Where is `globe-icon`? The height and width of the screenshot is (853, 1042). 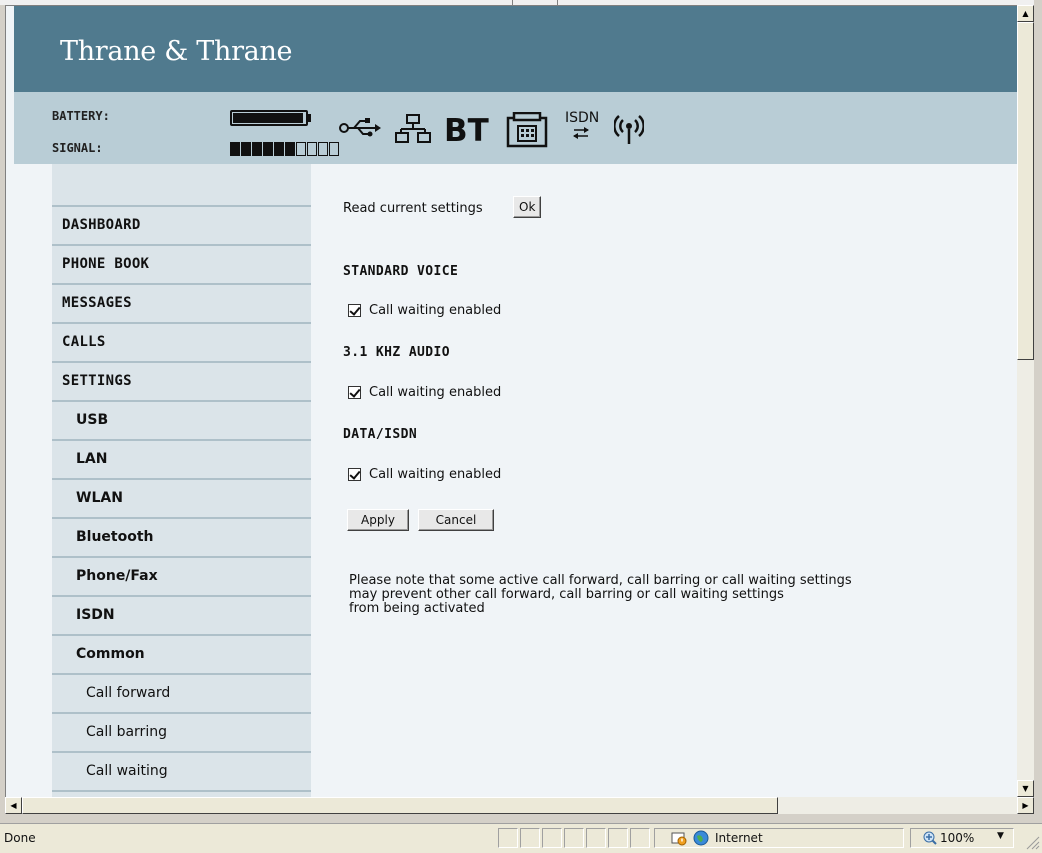
globe-icon is located at coordinates (701, 838).